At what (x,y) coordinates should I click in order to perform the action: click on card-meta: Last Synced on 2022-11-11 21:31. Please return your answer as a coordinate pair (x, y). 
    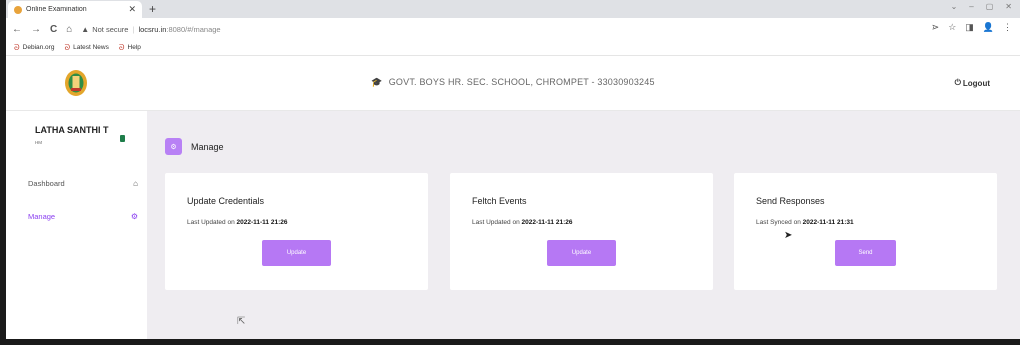
    Looking at the image, I should click on (805, 222).